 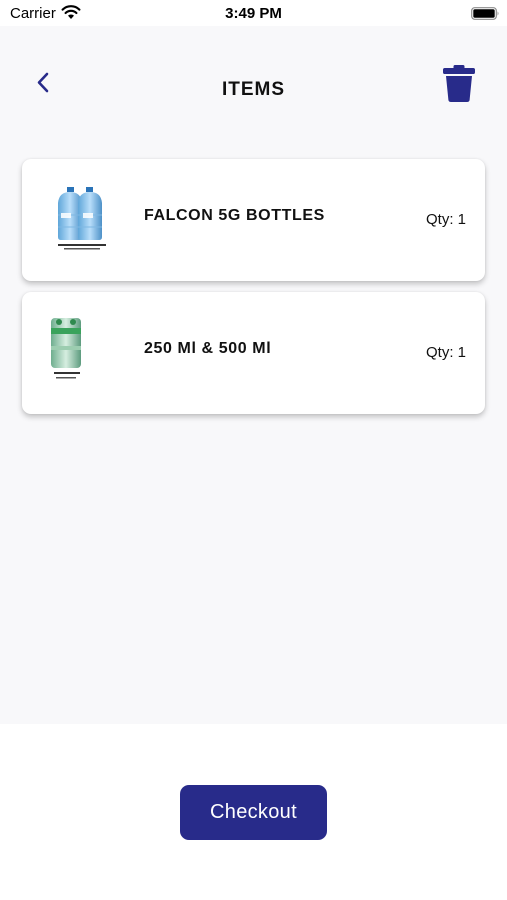 I want to click on cart-item-card: FALCON 5G BOTTLES Qty: 1, so click(x=253, y=220).